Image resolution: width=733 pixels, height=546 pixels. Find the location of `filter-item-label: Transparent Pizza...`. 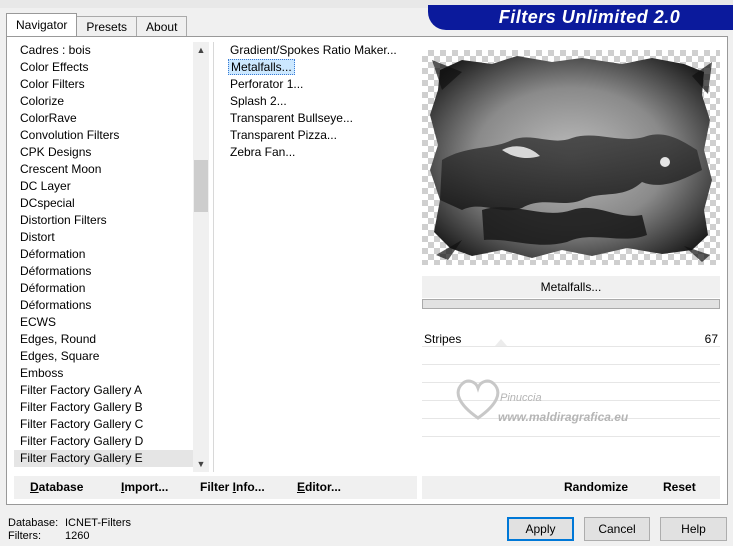

filter-item-label: Transparent Pizza... is located at coordinates (283, 135).